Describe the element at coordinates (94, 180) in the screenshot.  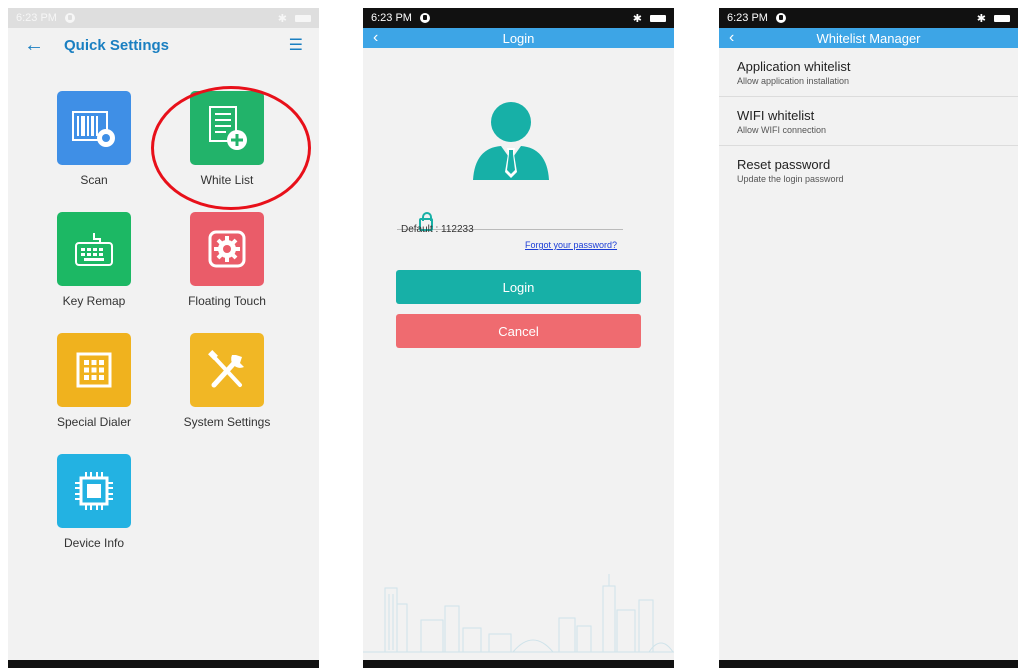
I see `tile-label: Scan` at that location.